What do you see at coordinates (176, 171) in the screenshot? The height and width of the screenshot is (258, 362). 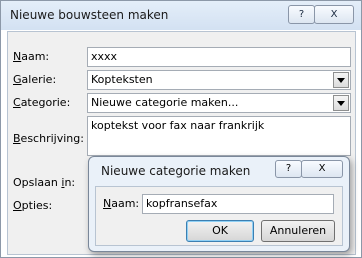 I see `new-category-dialog-title: Nieuwe categorie maken` at bounding box center [176, 171].